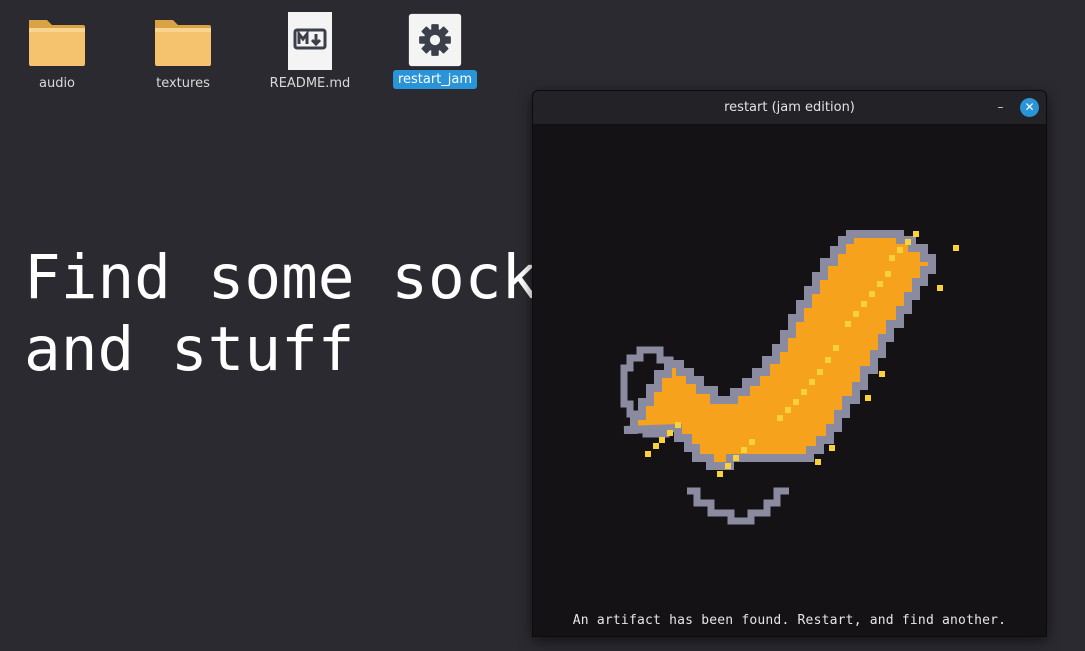  What do you see at coordinates (310, 41) in the screenshot?
I see `markdown-file-icon` at bounding box center [310, 41].